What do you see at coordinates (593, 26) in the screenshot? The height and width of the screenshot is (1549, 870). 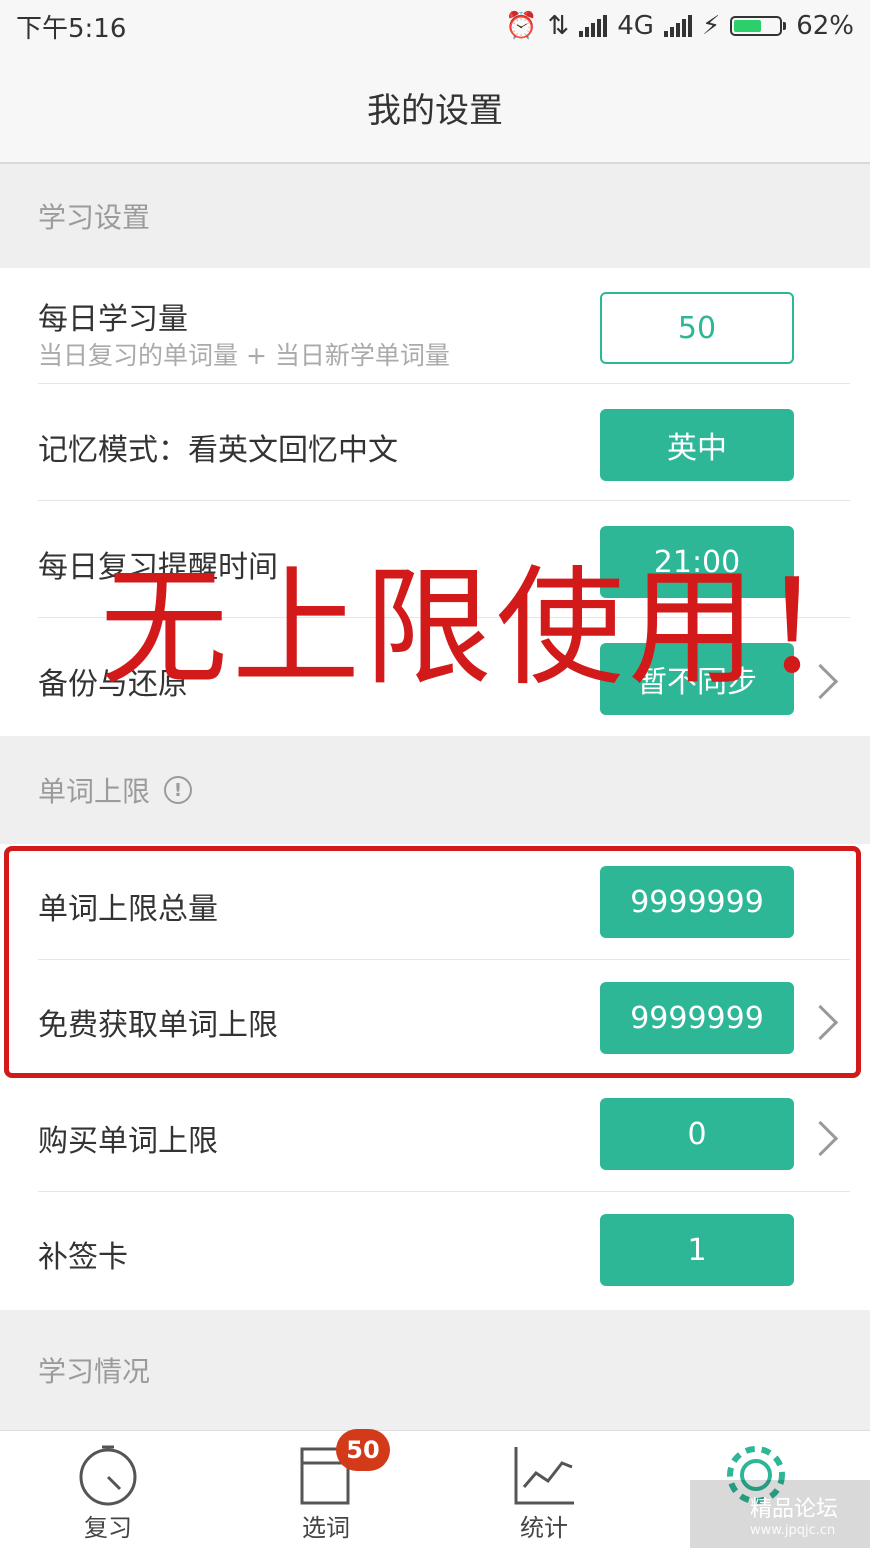 I see `signal-icon` at bounding box center [593, 26].